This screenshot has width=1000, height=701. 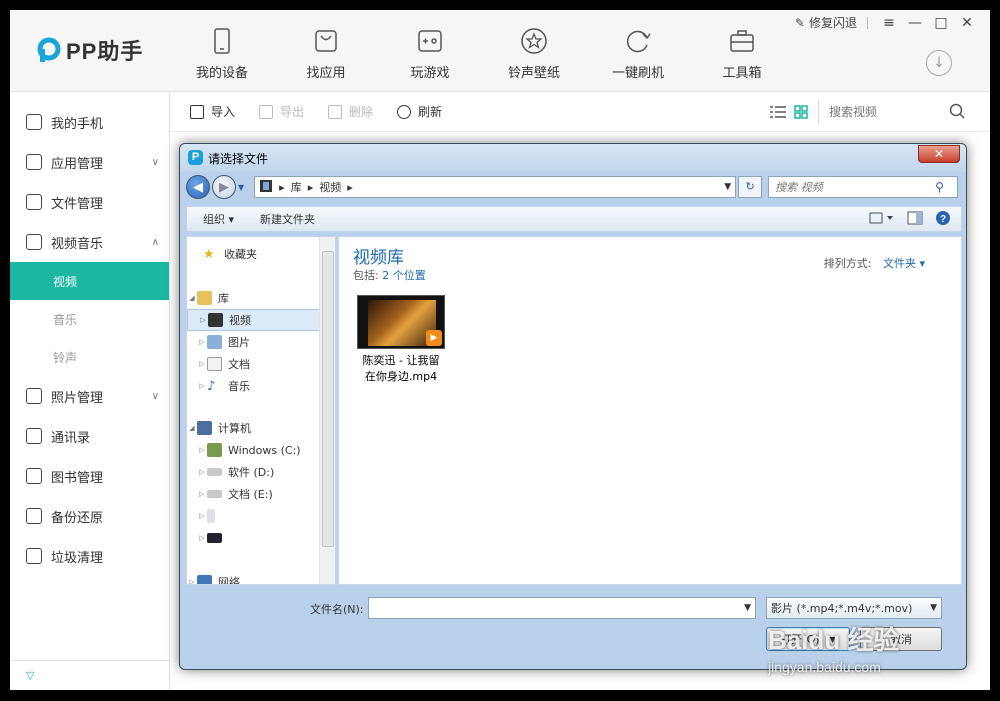 I want to click on list-view-icon, so click(x=778, y=112).